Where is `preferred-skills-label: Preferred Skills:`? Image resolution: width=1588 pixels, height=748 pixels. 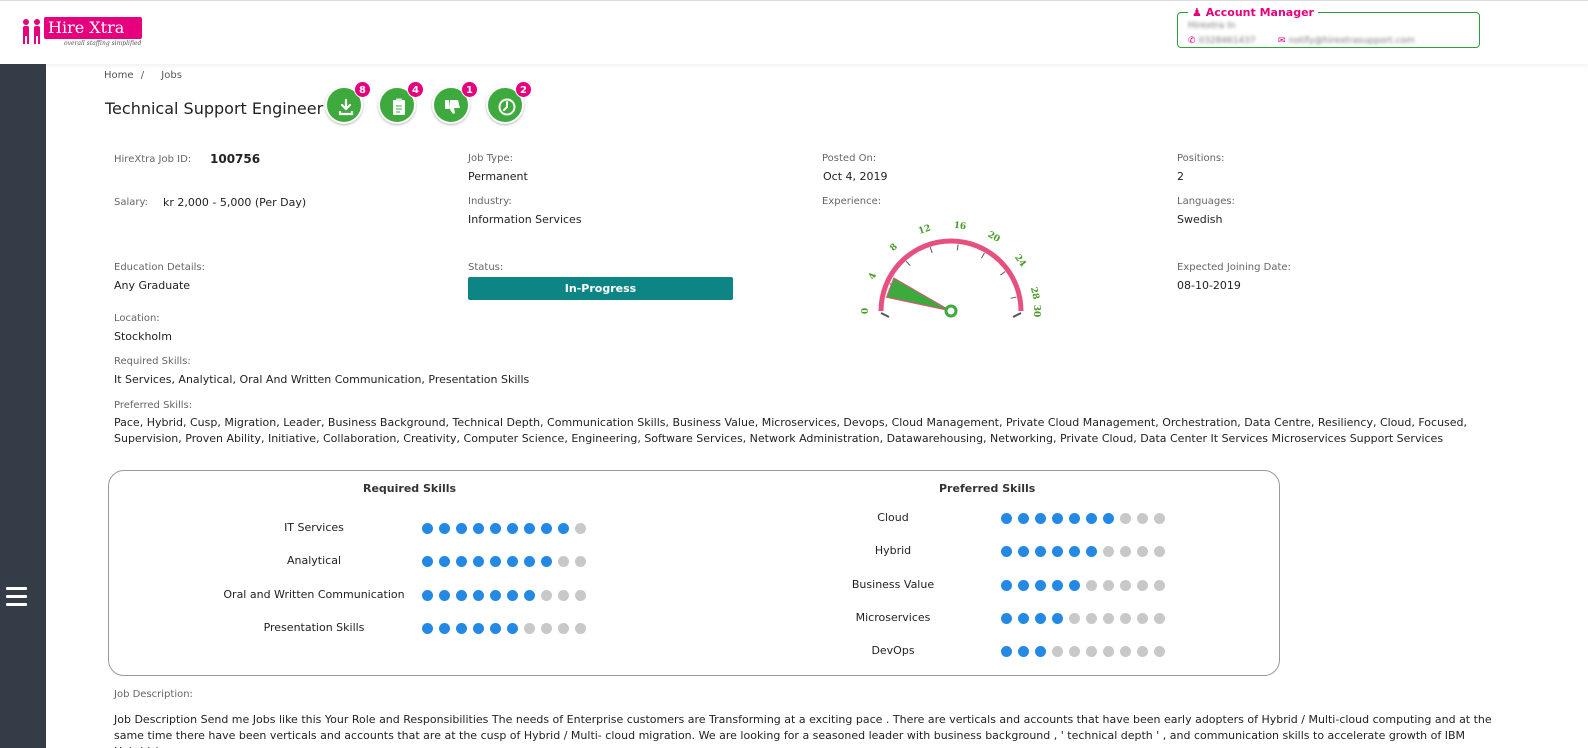
preferred-skills-label: Preferred Skills: is located at coordinates (153, 405).